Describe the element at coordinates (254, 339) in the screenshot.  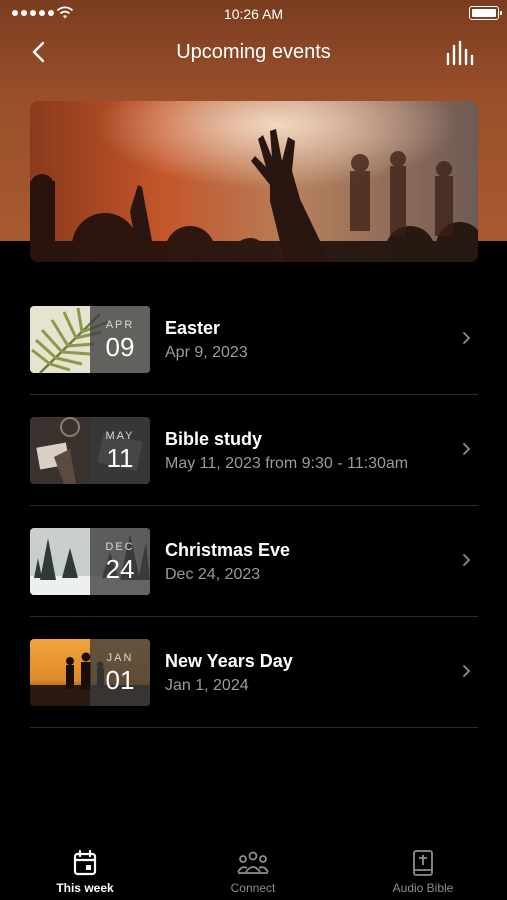
I see `list-item: APR 09 Easter Apr 9, 2023` at that location.